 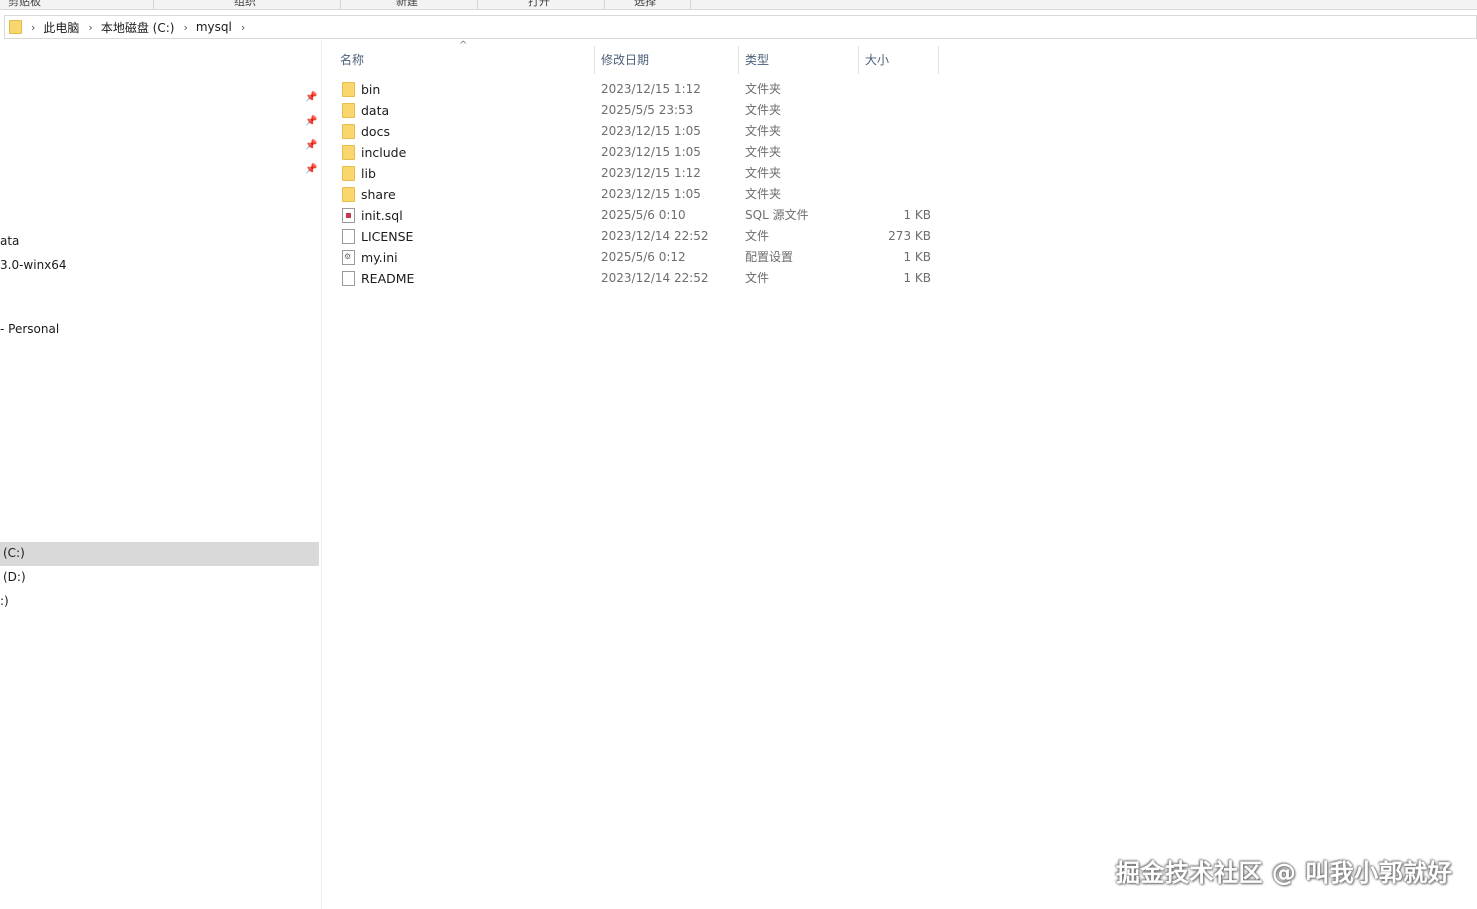 What do you see at coordinates (348, 257) in the screenshot?
I see `ini-file-icon` at bounding box center [348, 257].